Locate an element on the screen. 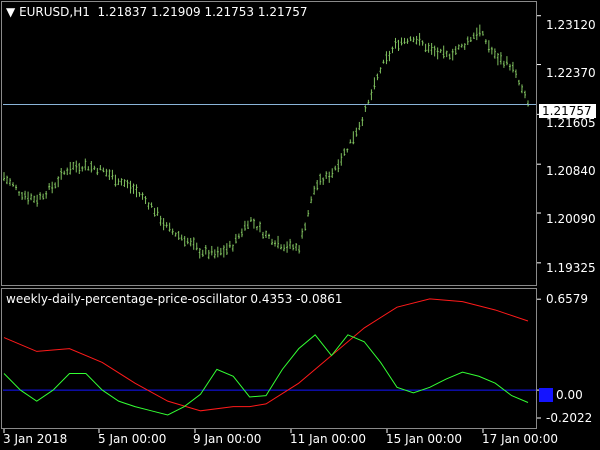  time-axis-label: 15 Jan 00:00 is located at coordinates (424, 439).